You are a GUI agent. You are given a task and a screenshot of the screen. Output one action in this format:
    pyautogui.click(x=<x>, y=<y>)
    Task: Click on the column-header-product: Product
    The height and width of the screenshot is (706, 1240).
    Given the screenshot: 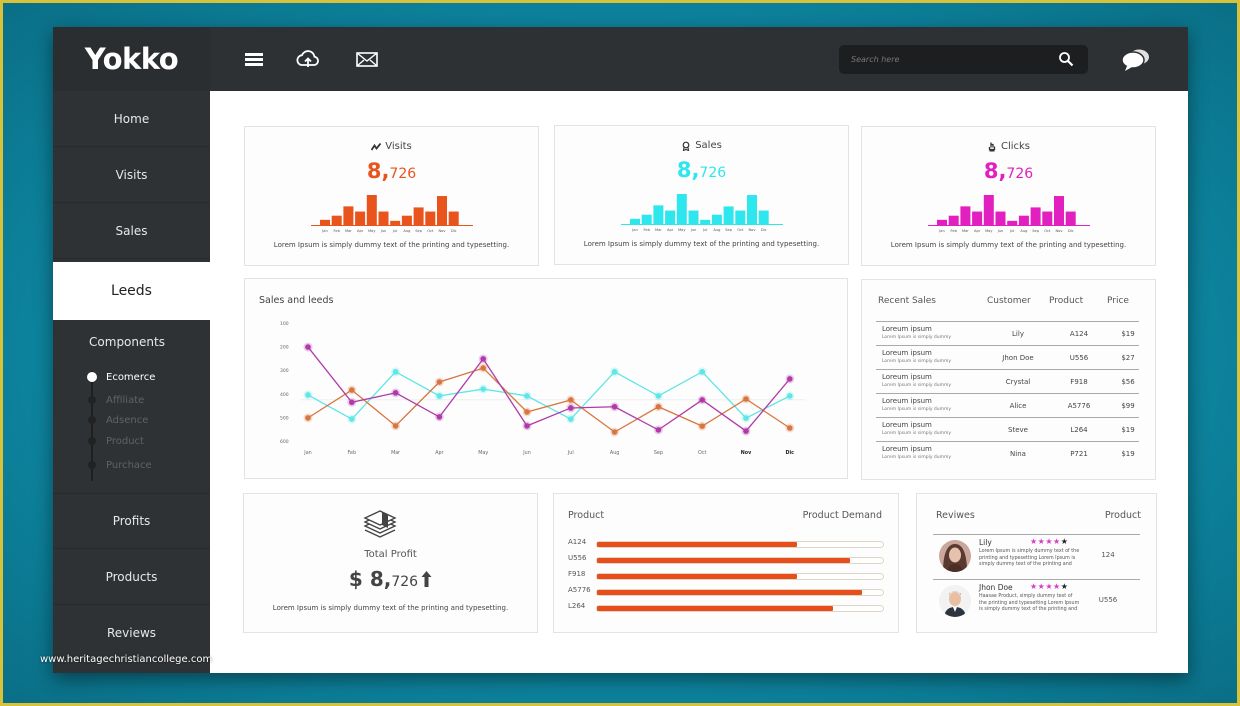 What is the action you would take?
    pyautogui.click(x=1066, y=301)
    